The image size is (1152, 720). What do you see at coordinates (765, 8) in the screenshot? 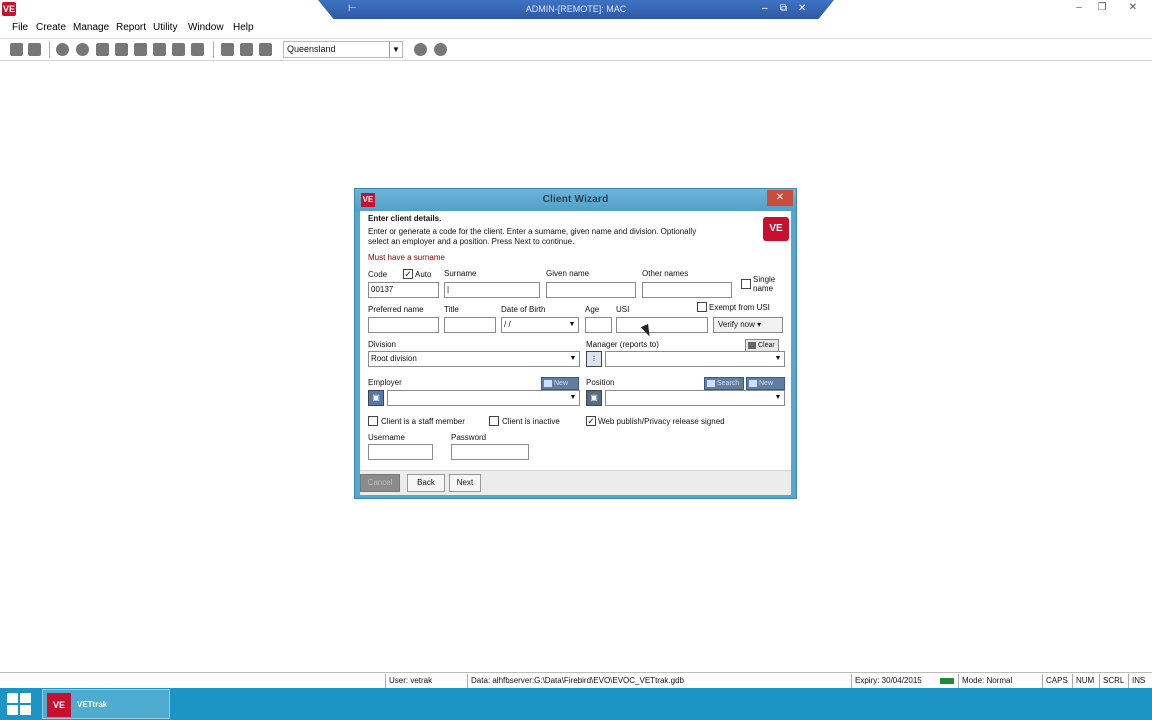
I see `remote-minimize-icon: –` at bounding box center [765, 8].